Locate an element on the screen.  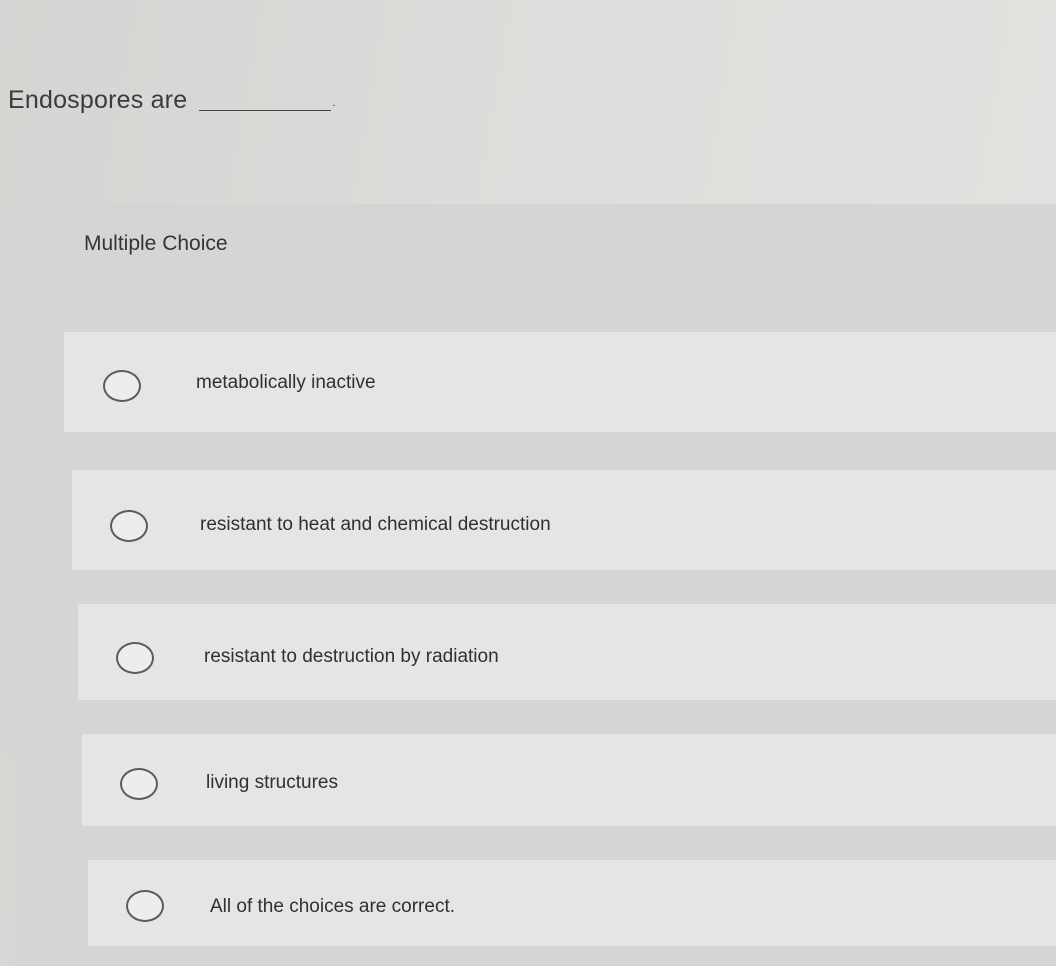
choice-label-3: resistant to destruction by radiation is located at coordinates (351, 656).